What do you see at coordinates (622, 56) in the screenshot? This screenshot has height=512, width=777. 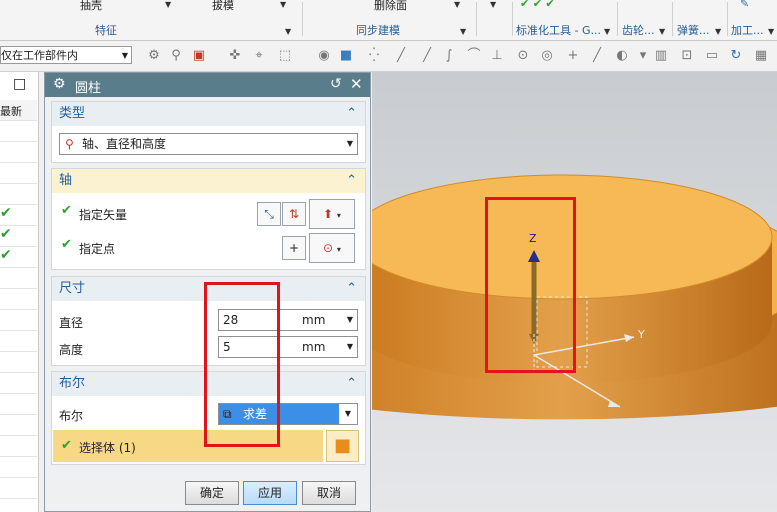 I see `face-icon: ◐` at bounding box center [622, 56].